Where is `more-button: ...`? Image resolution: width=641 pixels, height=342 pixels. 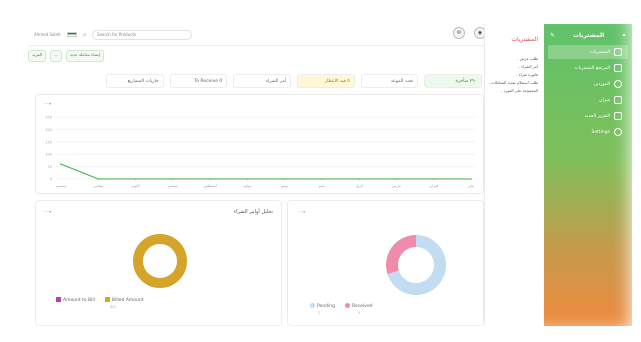 more-button: ... is located at coordinates (56, 56).